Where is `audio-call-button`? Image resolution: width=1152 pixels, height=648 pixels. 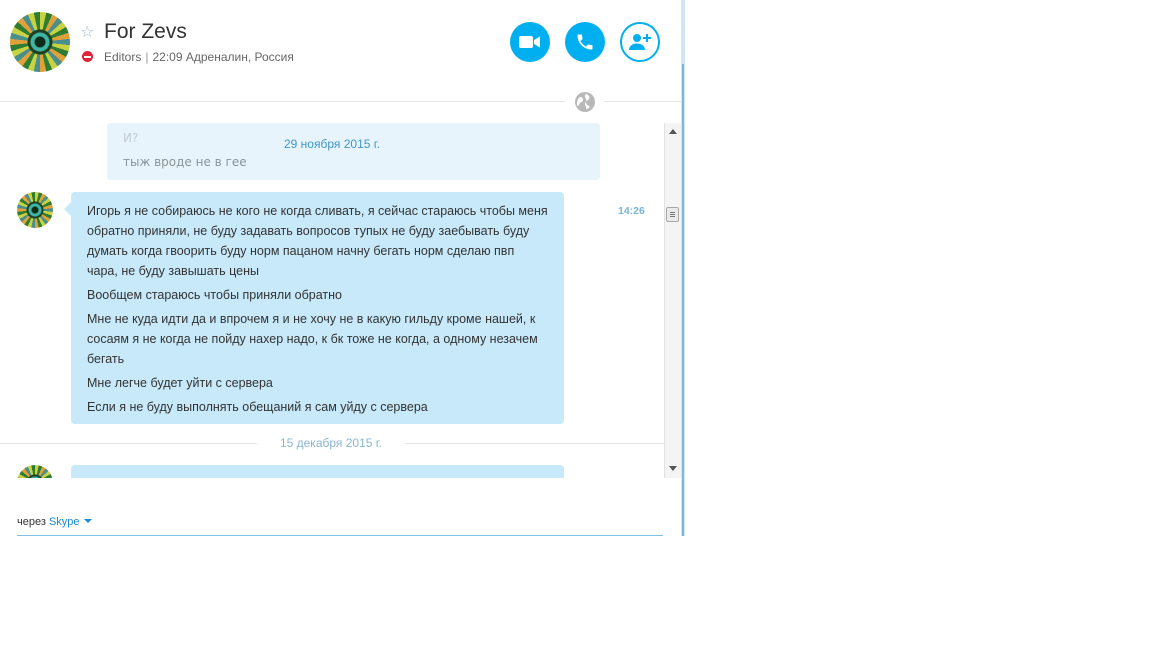 audio-call-button is located at coordinates (585, 42).